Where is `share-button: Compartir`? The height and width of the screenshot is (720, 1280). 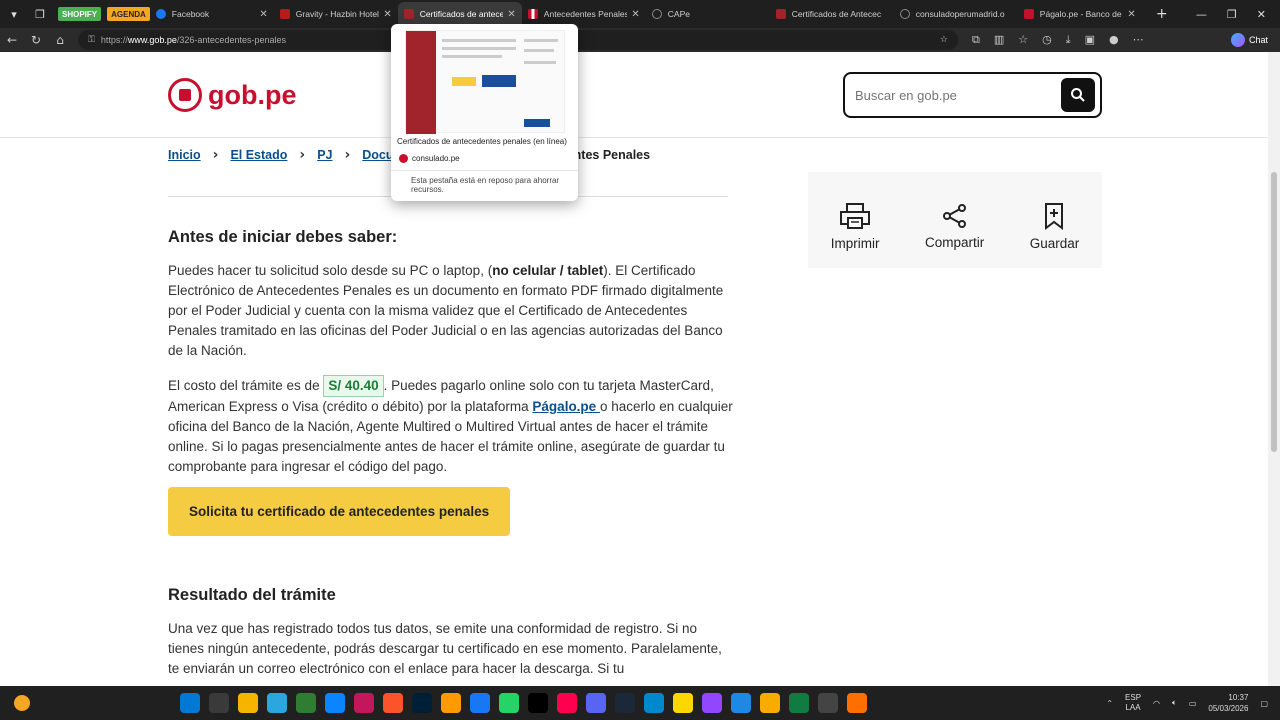
share-button: Compartir is located at coordinates (954, 226).